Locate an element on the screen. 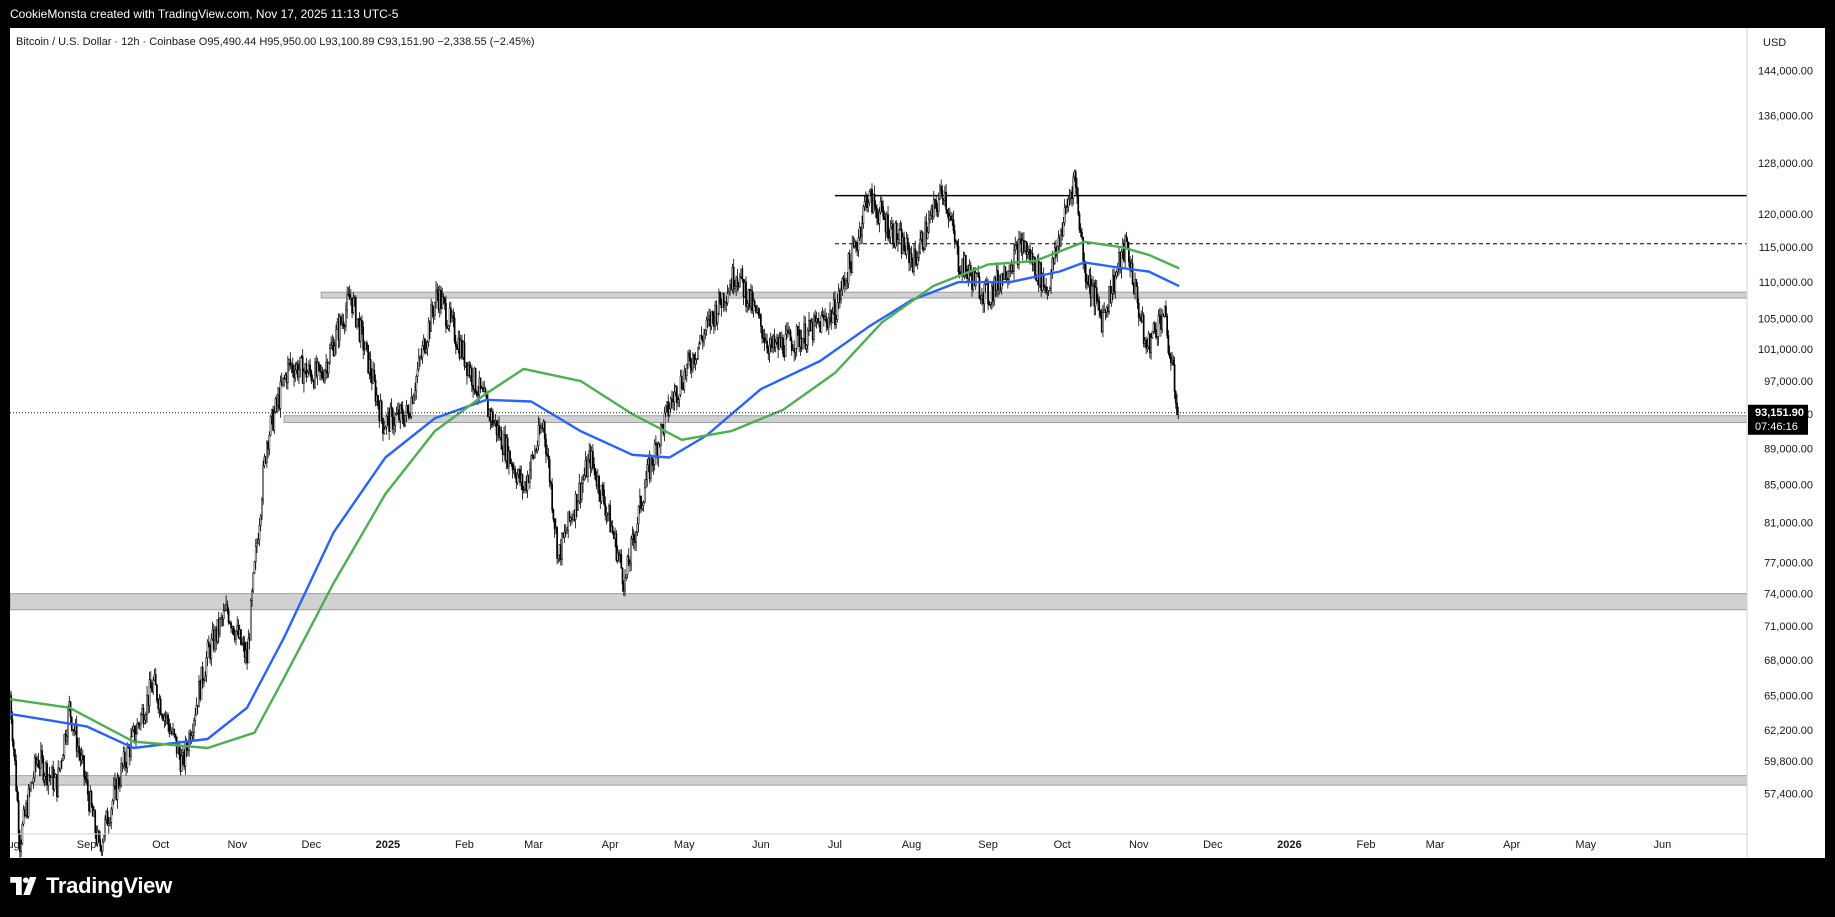  time-tick-label: 2025 is located at coordinates (388, 845).